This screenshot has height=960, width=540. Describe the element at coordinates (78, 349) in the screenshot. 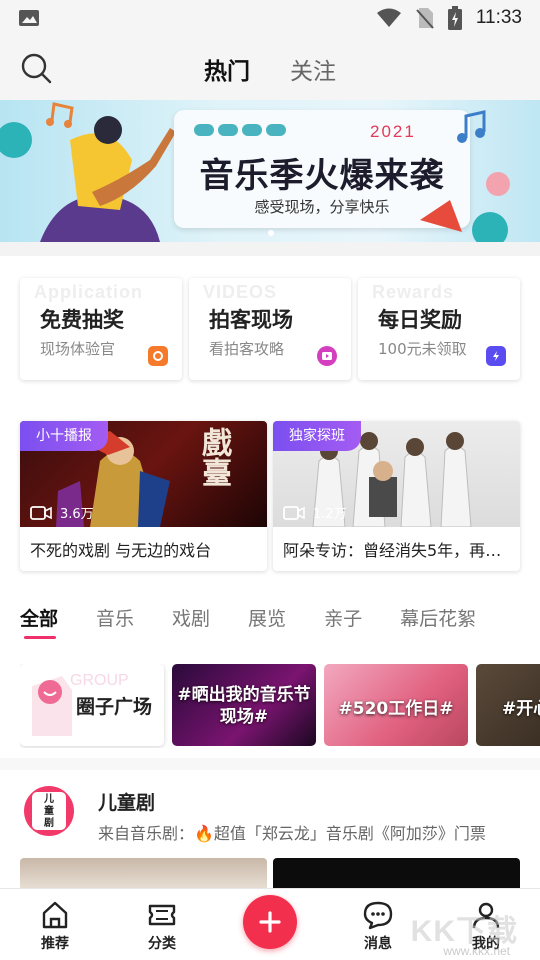

I see `feature-subtitle: 现场体验官` at that location.